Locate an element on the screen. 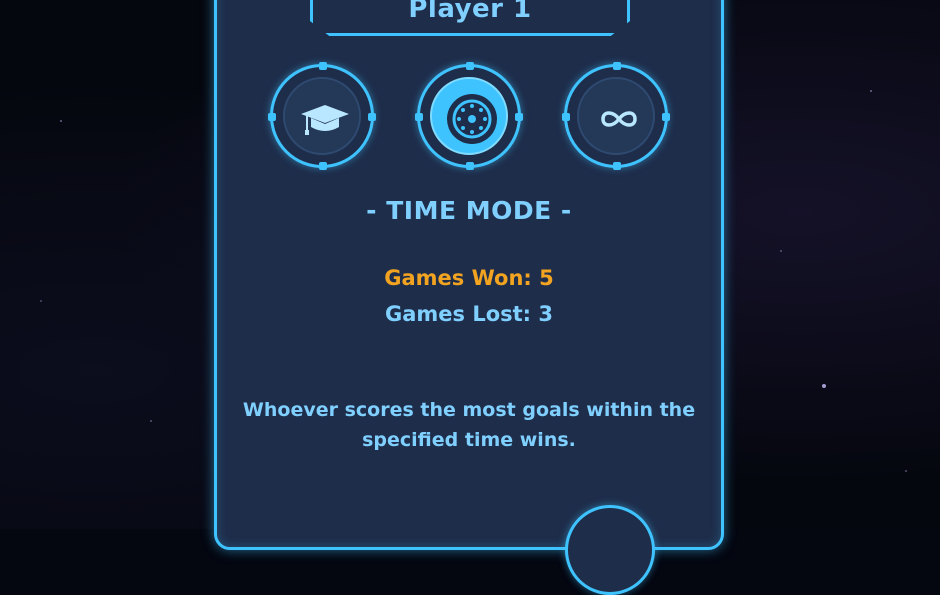  time-mode-button is located at coordinates (469, 116).